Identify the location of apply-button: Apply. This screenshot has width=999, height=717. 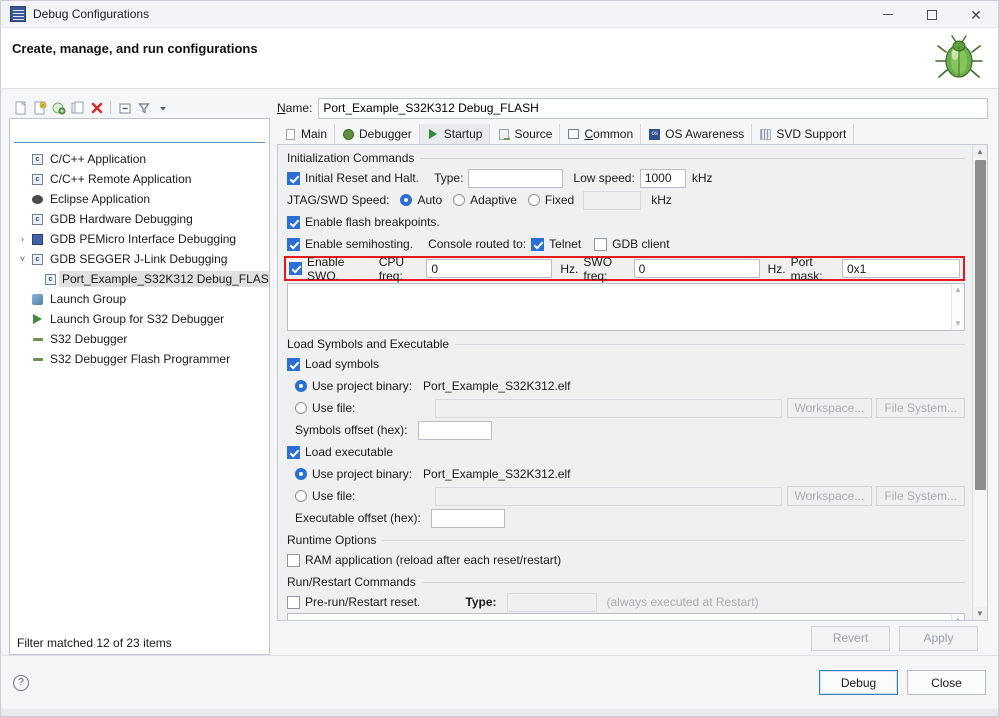
(938, 638).